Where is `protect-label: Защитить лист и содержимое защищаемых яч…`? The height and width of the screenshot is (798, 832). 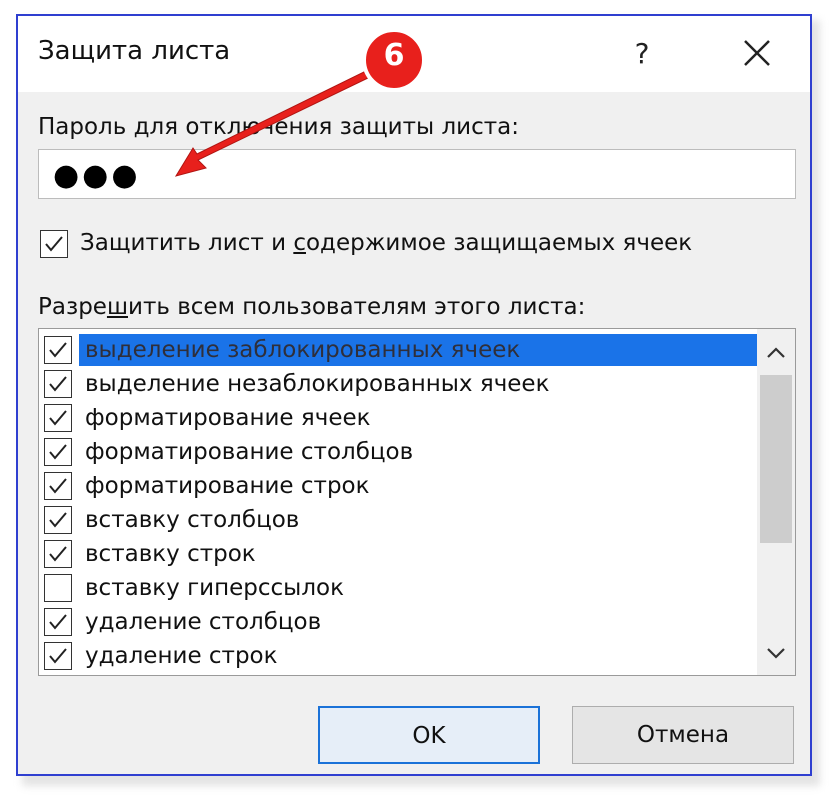
protect-label: Защитить лист и содержимое защищаемых яч… is located at coordinates (386, 243).